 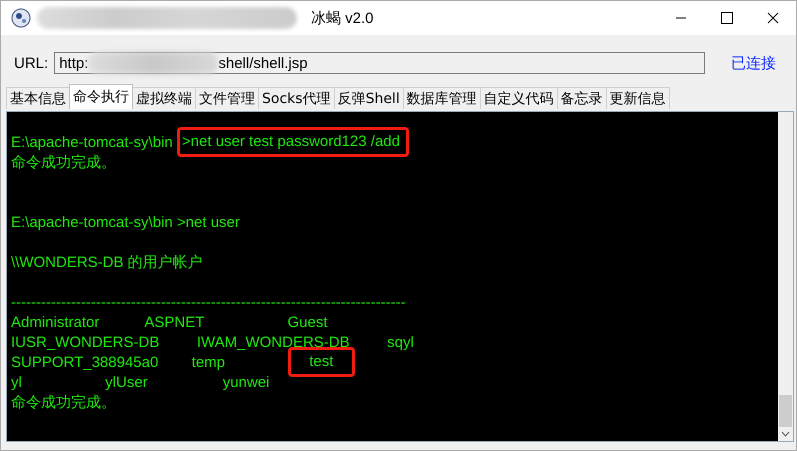 I want to click on tab: 命令执行, so click(x=101, y=96).